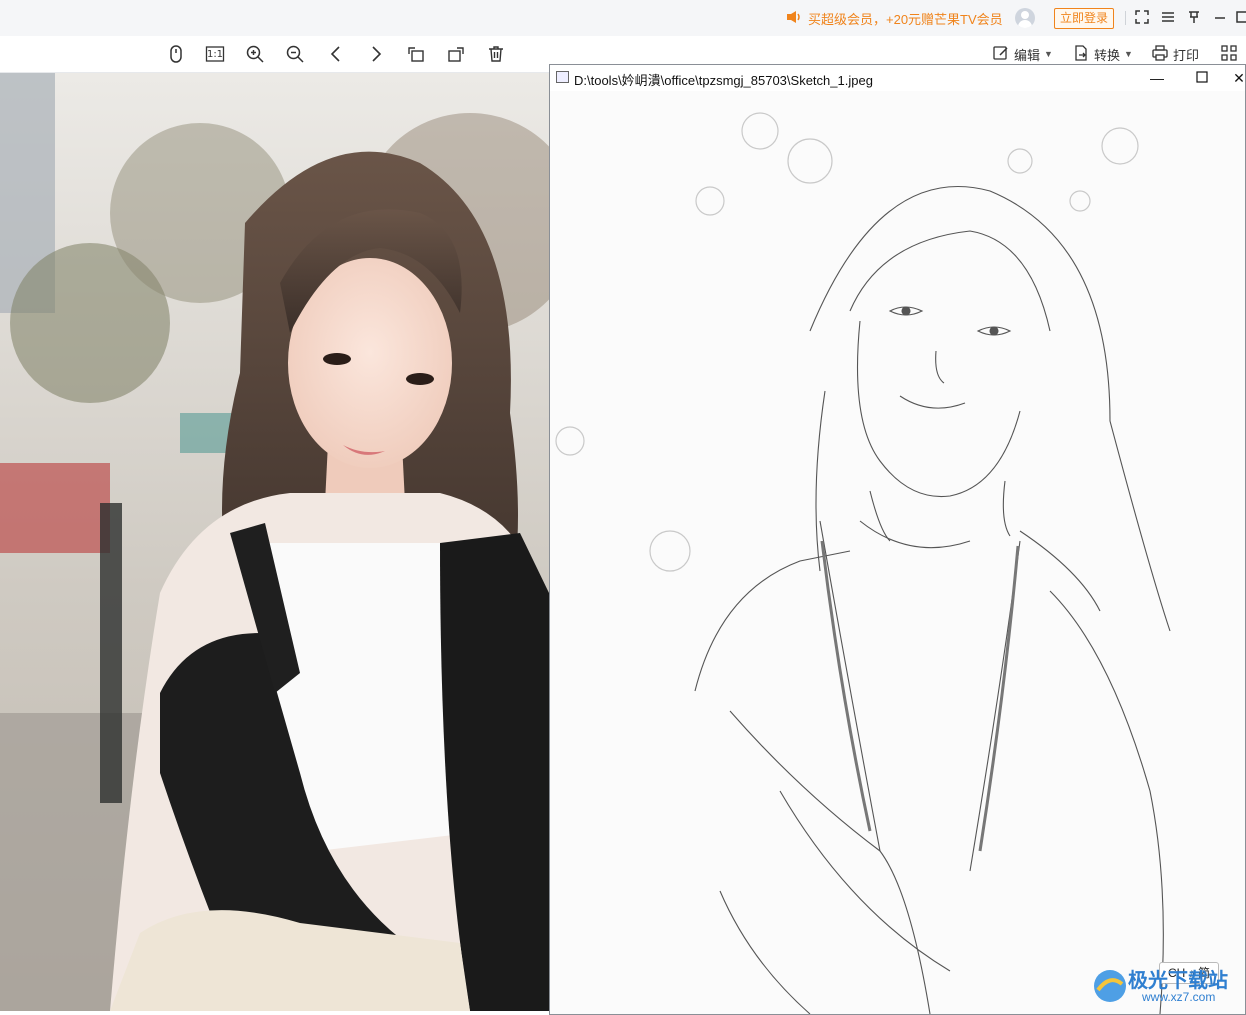  I want to click on window-minimize-icon: —, so click(1157, 78).